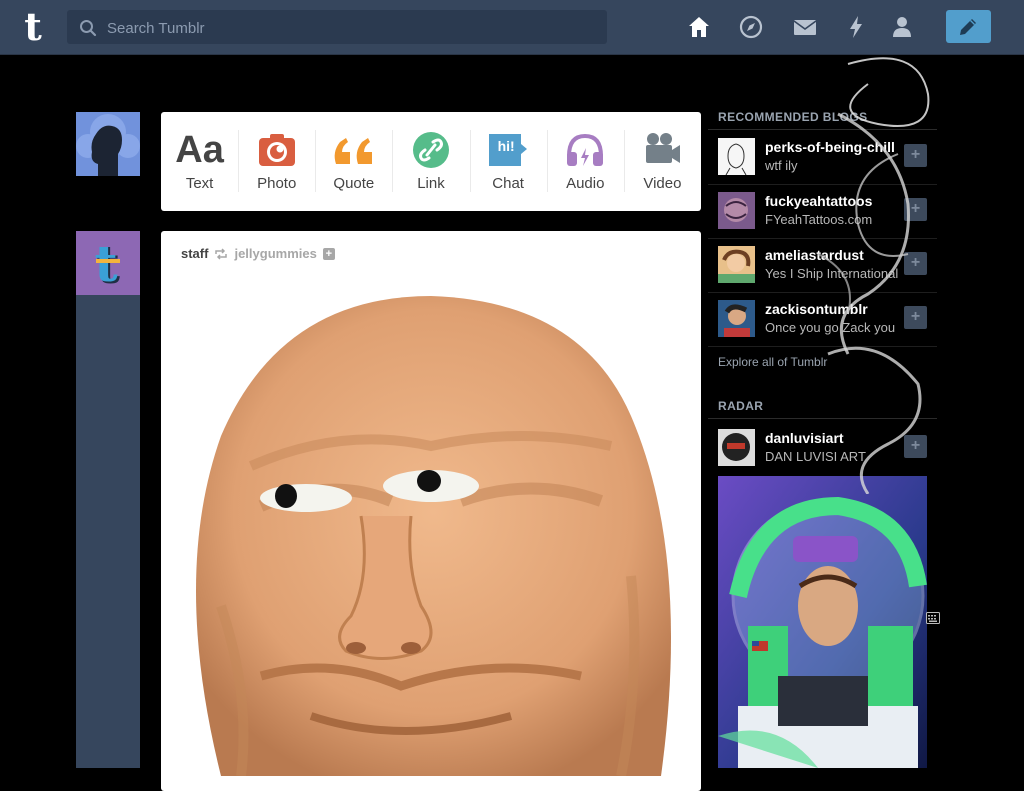 Image resolution: width=1024 pixels, height=791 pixels. Describe the element at coordinates (835, 201) in the screenshot. I see `blog-name: fuckyeahtattoos` at that location.